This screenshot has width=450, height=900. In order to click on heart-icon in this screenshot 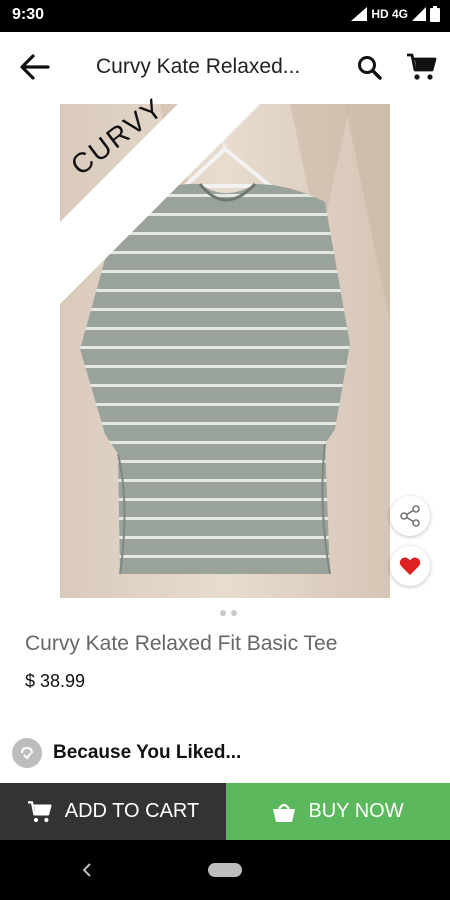, I will do `click(410, 566)`.